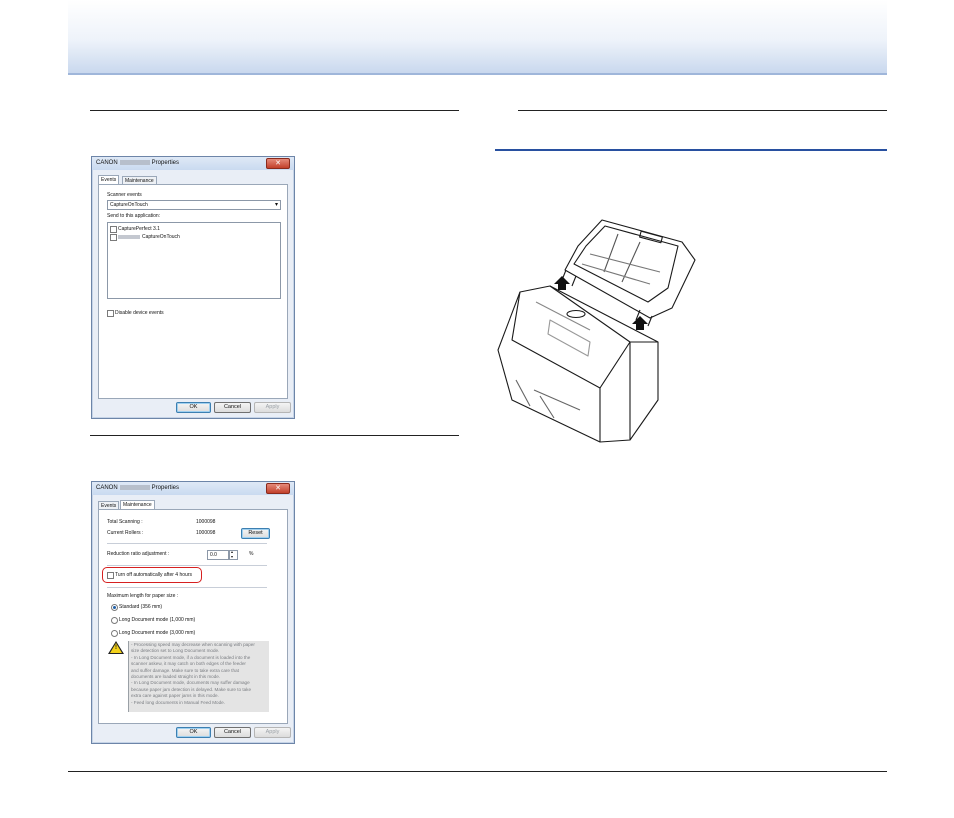 This screenshot has height=818, width=954. What do you see at coordinates (141, 607) in the screenshot?
I see `radio-standard-label: Standard (356 mm)` at bounding box center [141, 607].